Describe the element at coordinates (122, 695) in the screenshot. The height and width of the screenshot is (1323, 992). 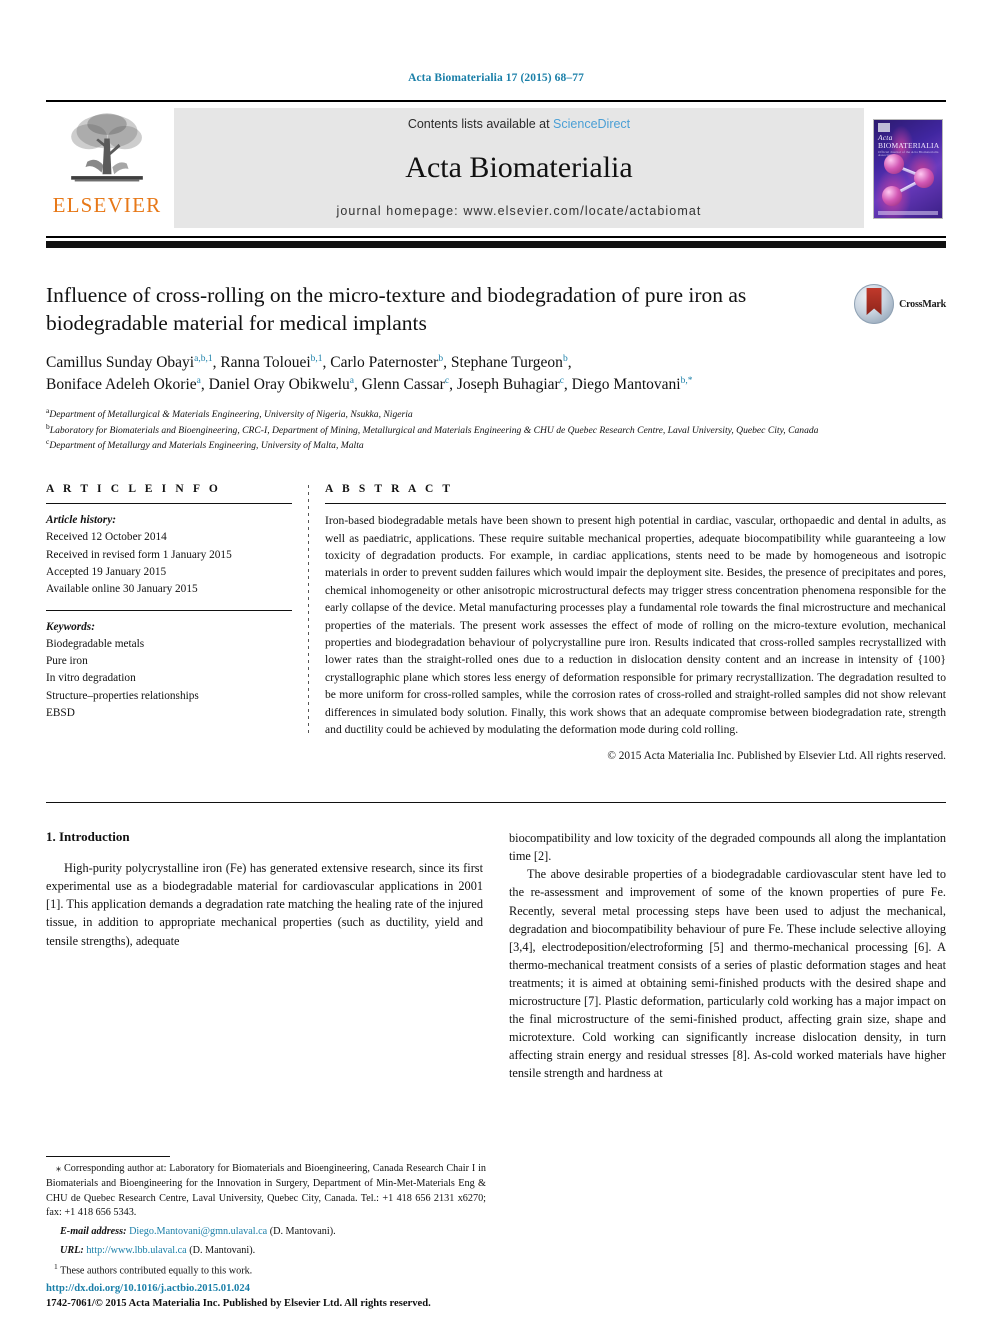
I see `keyword-item: Structure–properties relationships` at that location.